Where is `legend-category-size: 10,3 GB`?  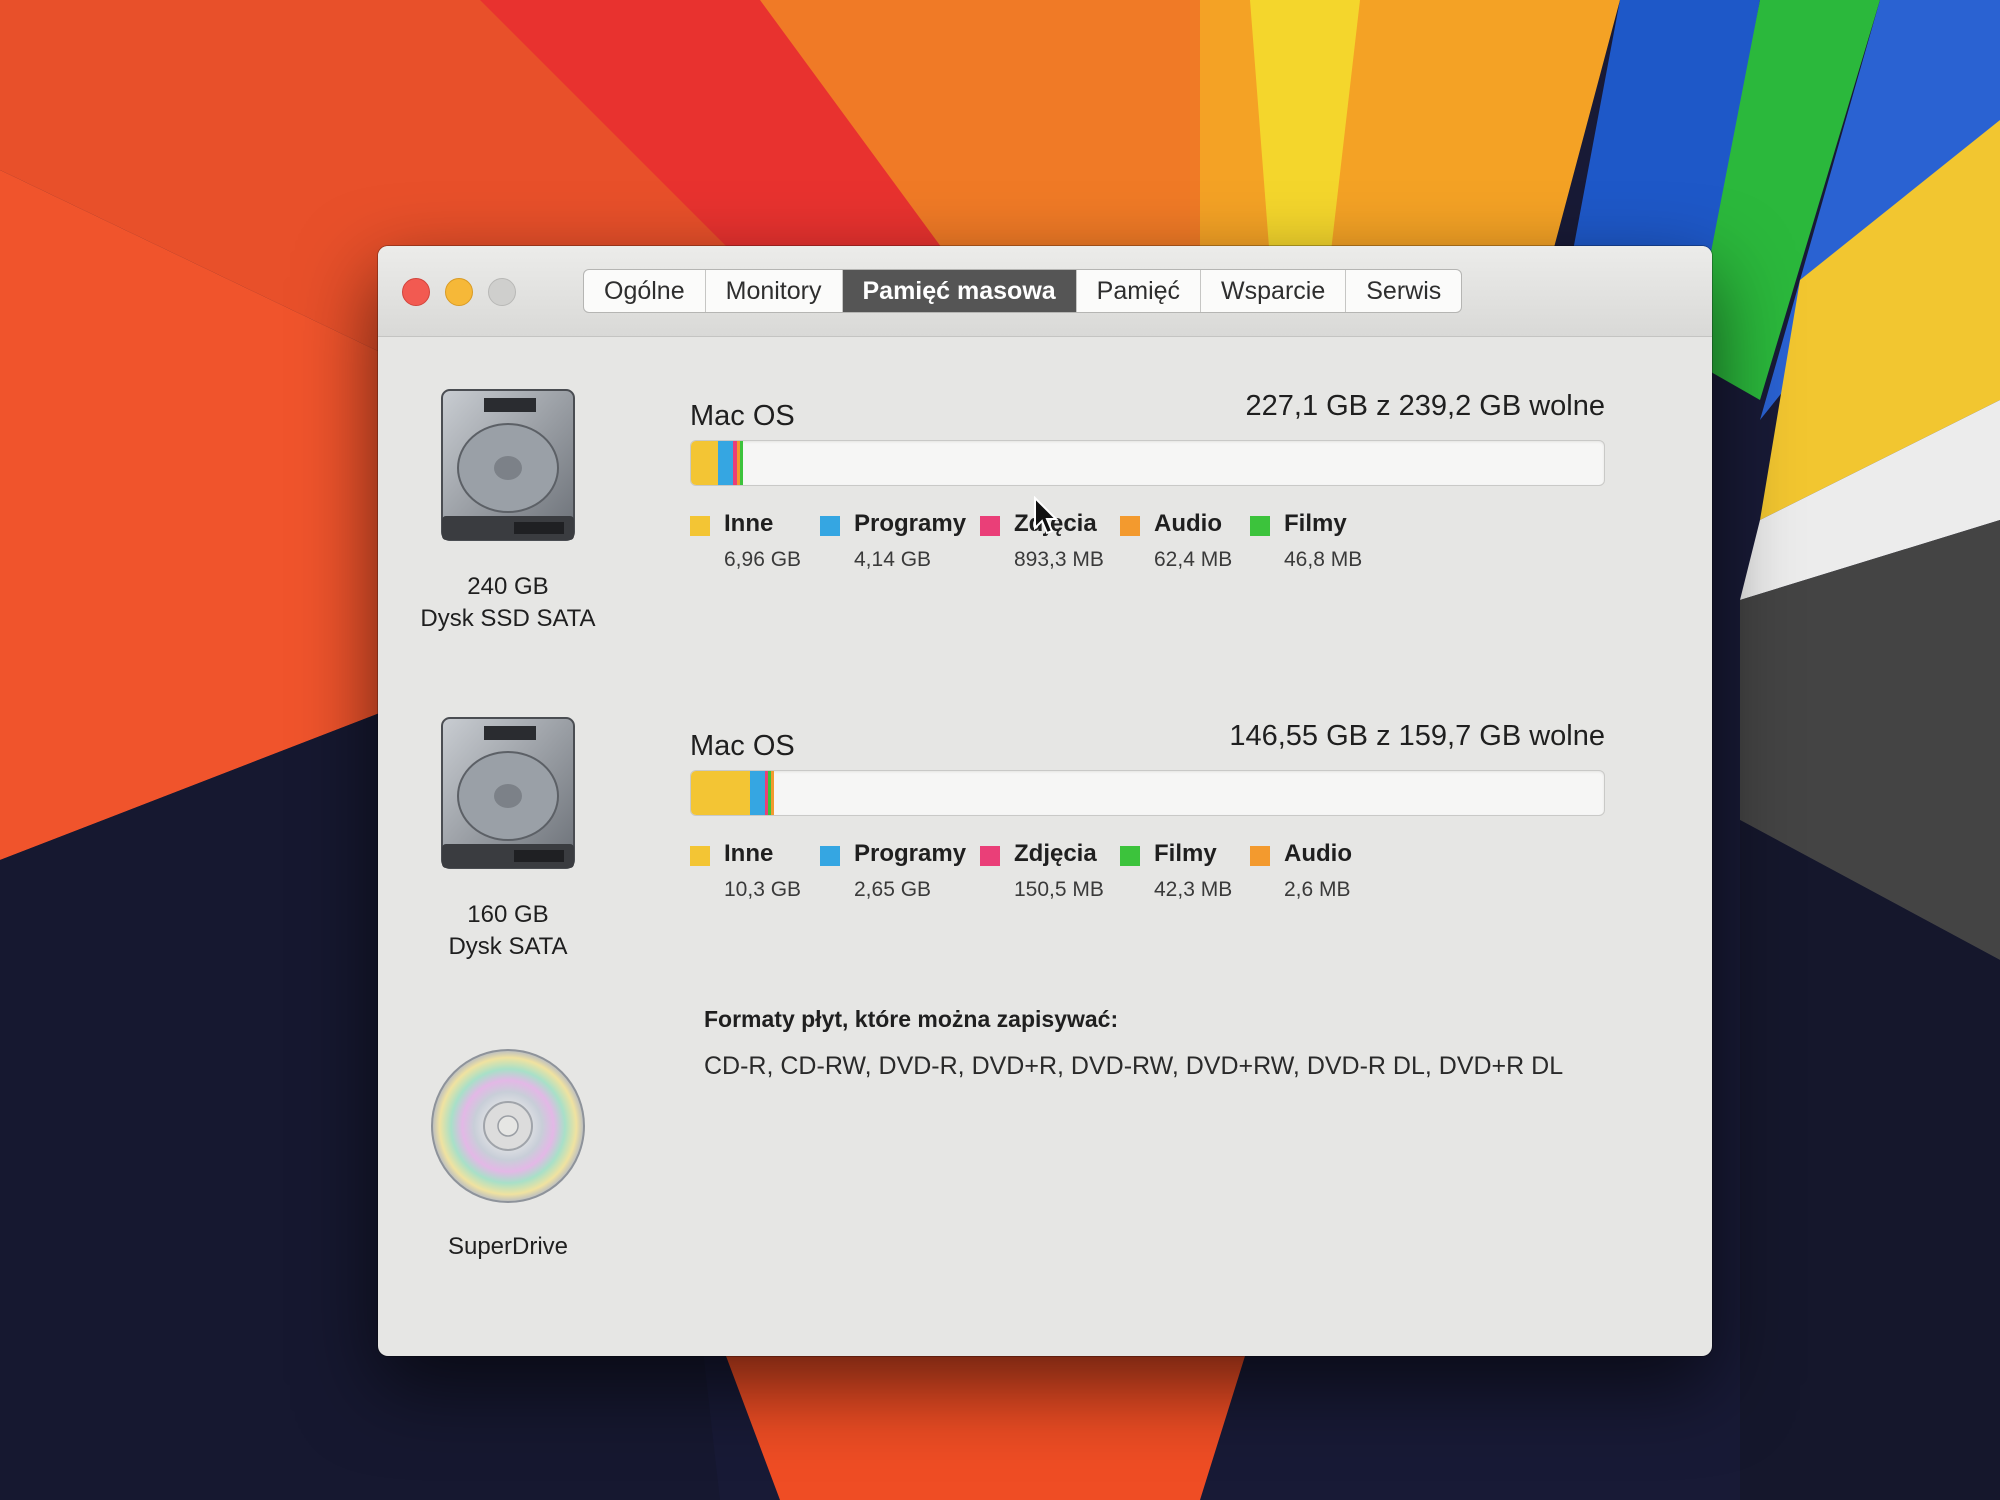 legend-category-size: 10,3 GB is located at coordinates (763, 889).